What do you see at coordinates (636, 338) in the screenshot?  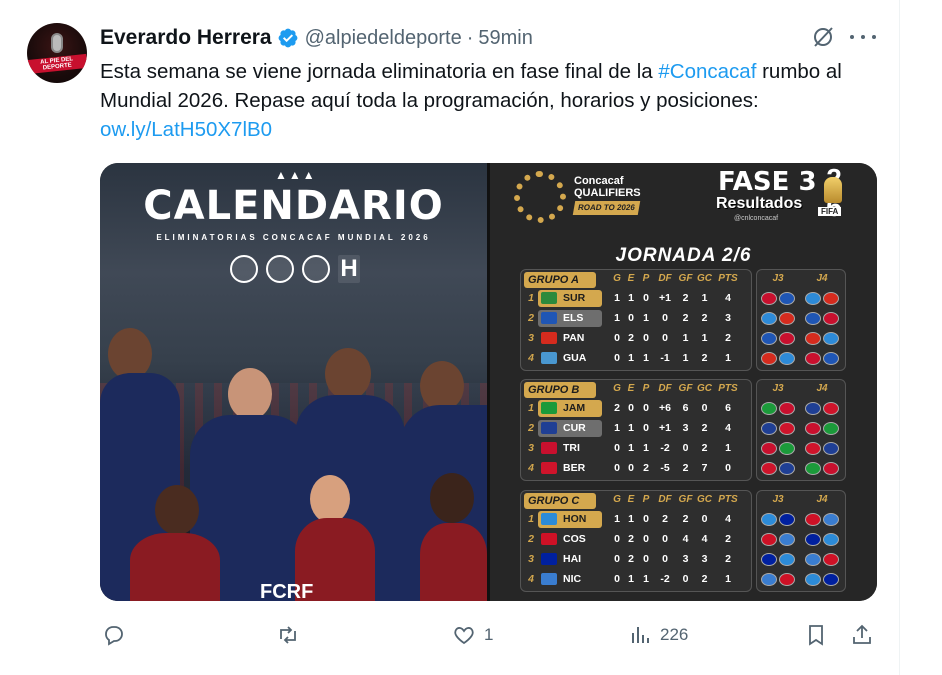 I see `table-row: 3 PAN 0 2 0 0 1 1 2` at bounding box center [636, 338].